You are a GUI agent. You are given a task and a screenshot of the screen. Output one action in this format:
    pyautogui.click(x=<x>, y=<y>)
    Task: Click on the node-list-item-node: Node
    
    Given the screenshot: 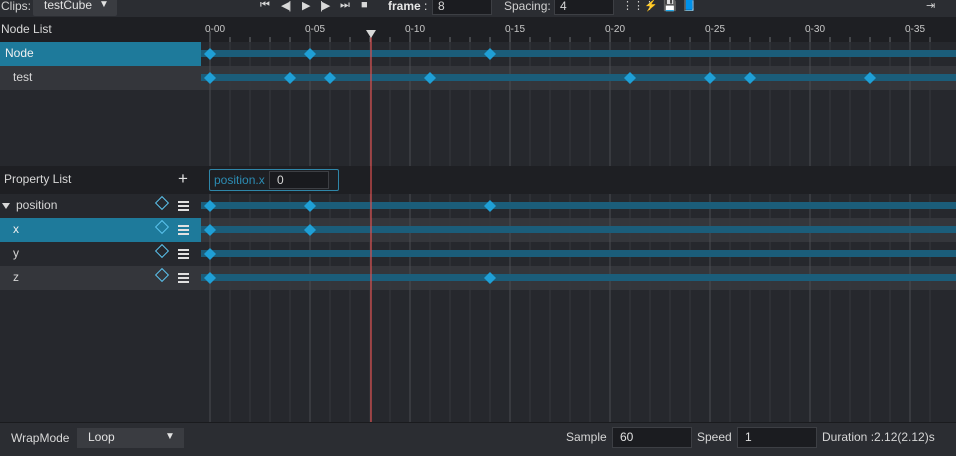 What is the action you would take?
    pyautogui.click(x=100, y=54)
    